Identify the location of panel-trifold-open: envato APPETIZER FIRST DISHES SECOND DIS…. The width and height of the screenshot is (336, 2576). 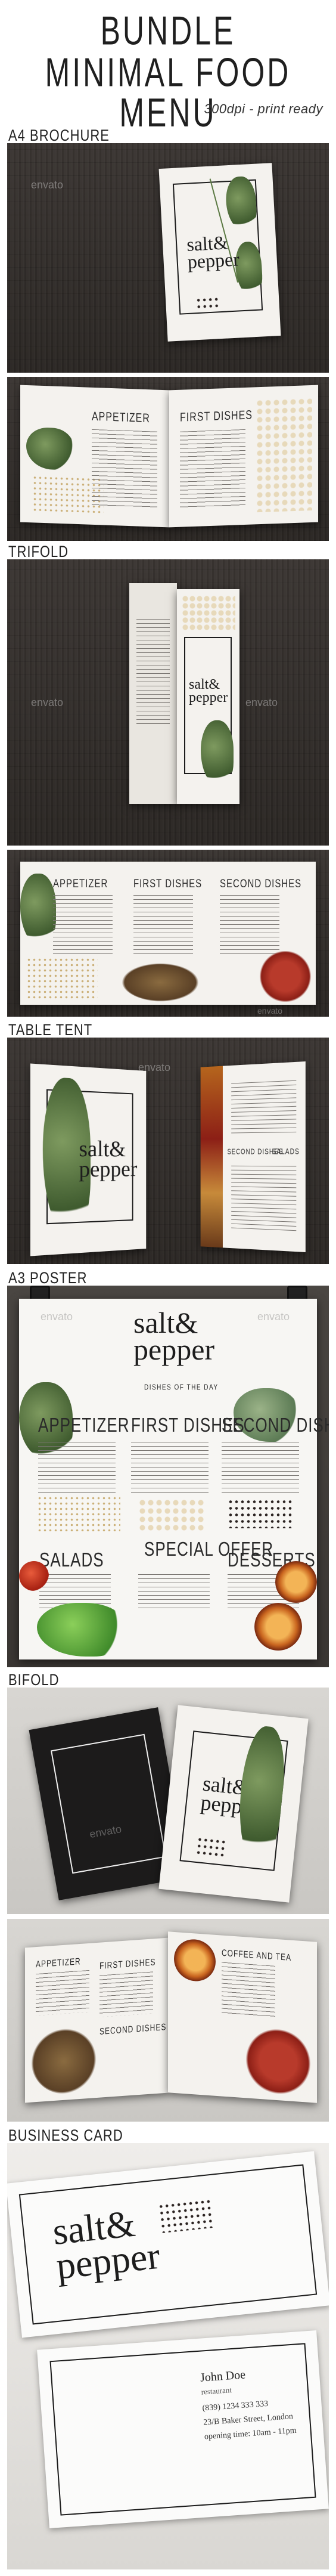
(168, 934).